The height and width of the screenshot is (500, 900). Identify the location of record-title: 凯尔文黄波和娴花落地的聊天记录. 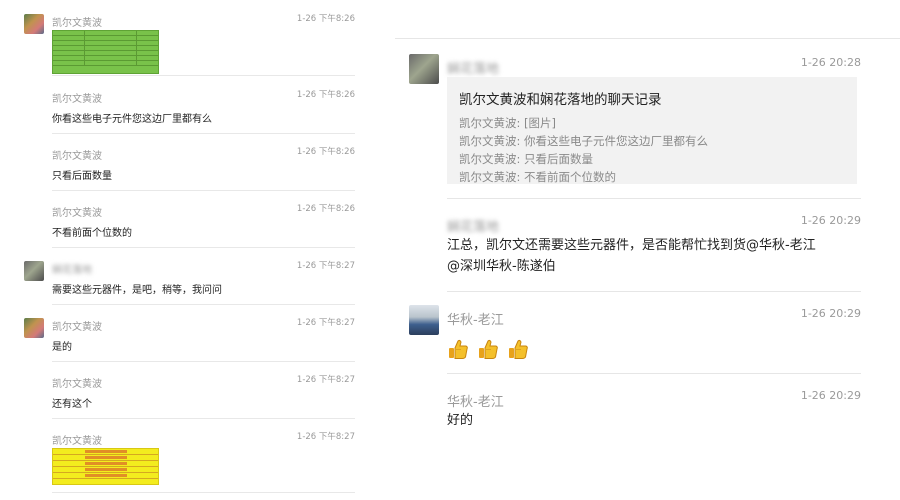
(560, 100).